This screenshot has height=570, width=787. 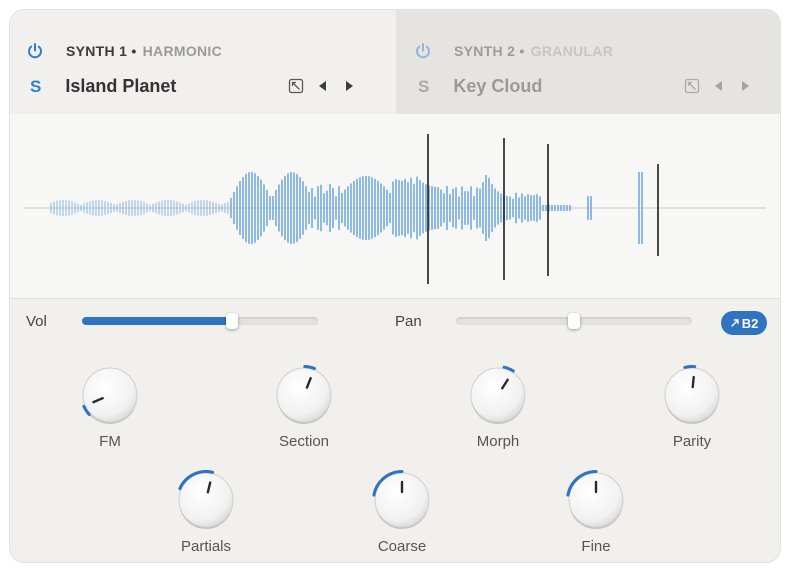 What do you see at coordinates (124, 51) in the screenshot?
I see `synth-1-header: SYNTH 1 • HARMONIC` at bounding box center [124, 51].